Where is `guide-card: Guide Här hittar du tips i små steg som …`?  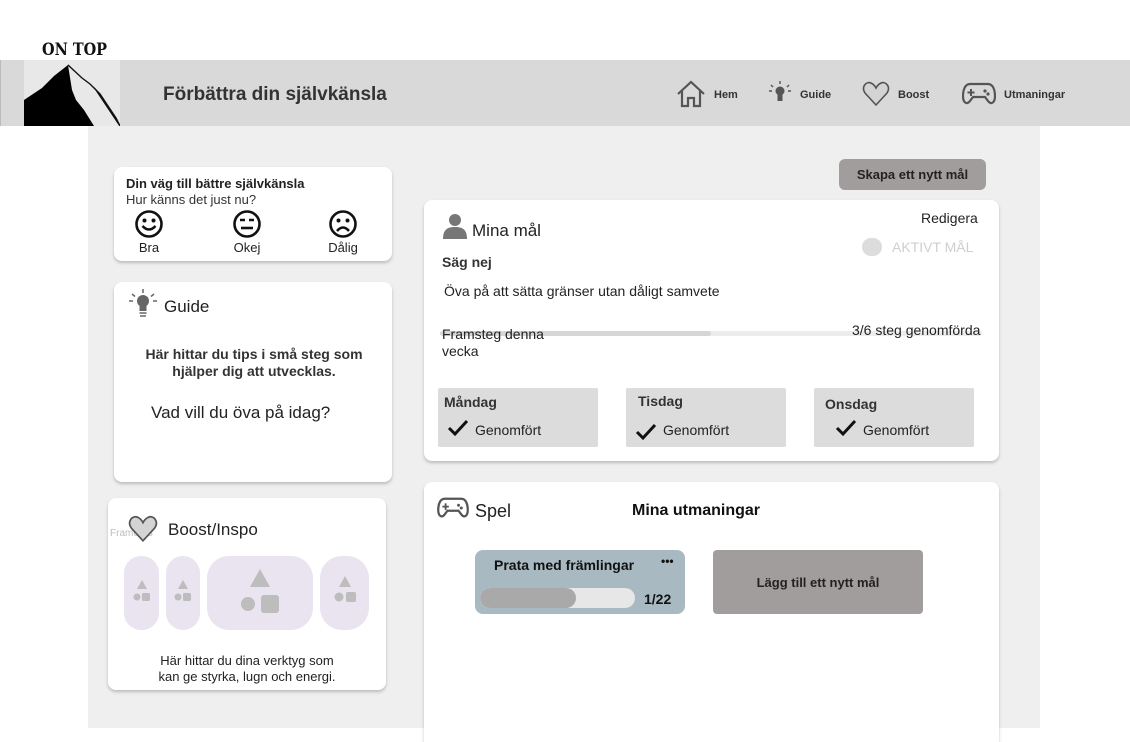 guide-card: Guide Här hittar du tips i små steg som … is located at coordinates (253, 382).